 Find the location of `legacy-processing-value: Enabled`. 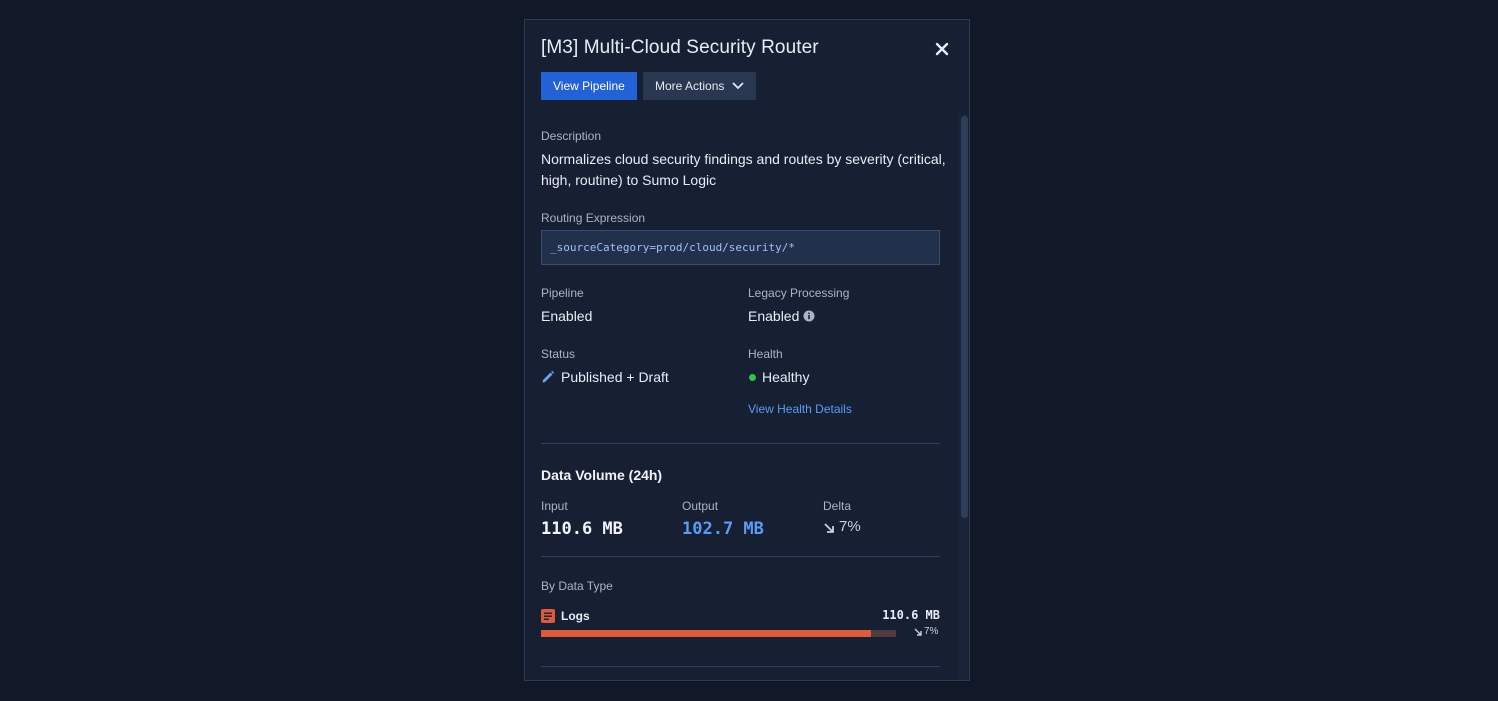

legacy-processing-value: Enabled is located at coordinates (774, 316).